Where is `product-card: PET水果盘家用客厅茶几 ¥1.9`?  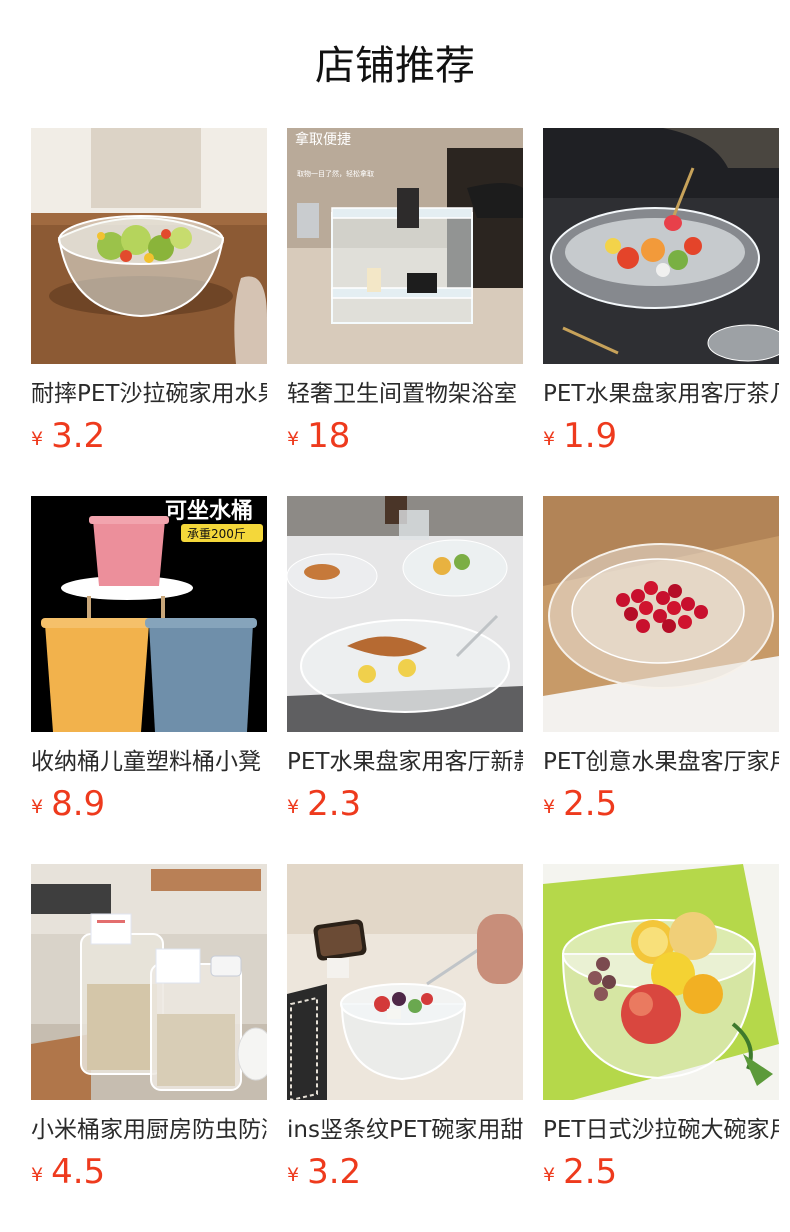 product-card: PET水果盘家用客厅茶几 ¥1.9 is located at coordinates (661, 293).